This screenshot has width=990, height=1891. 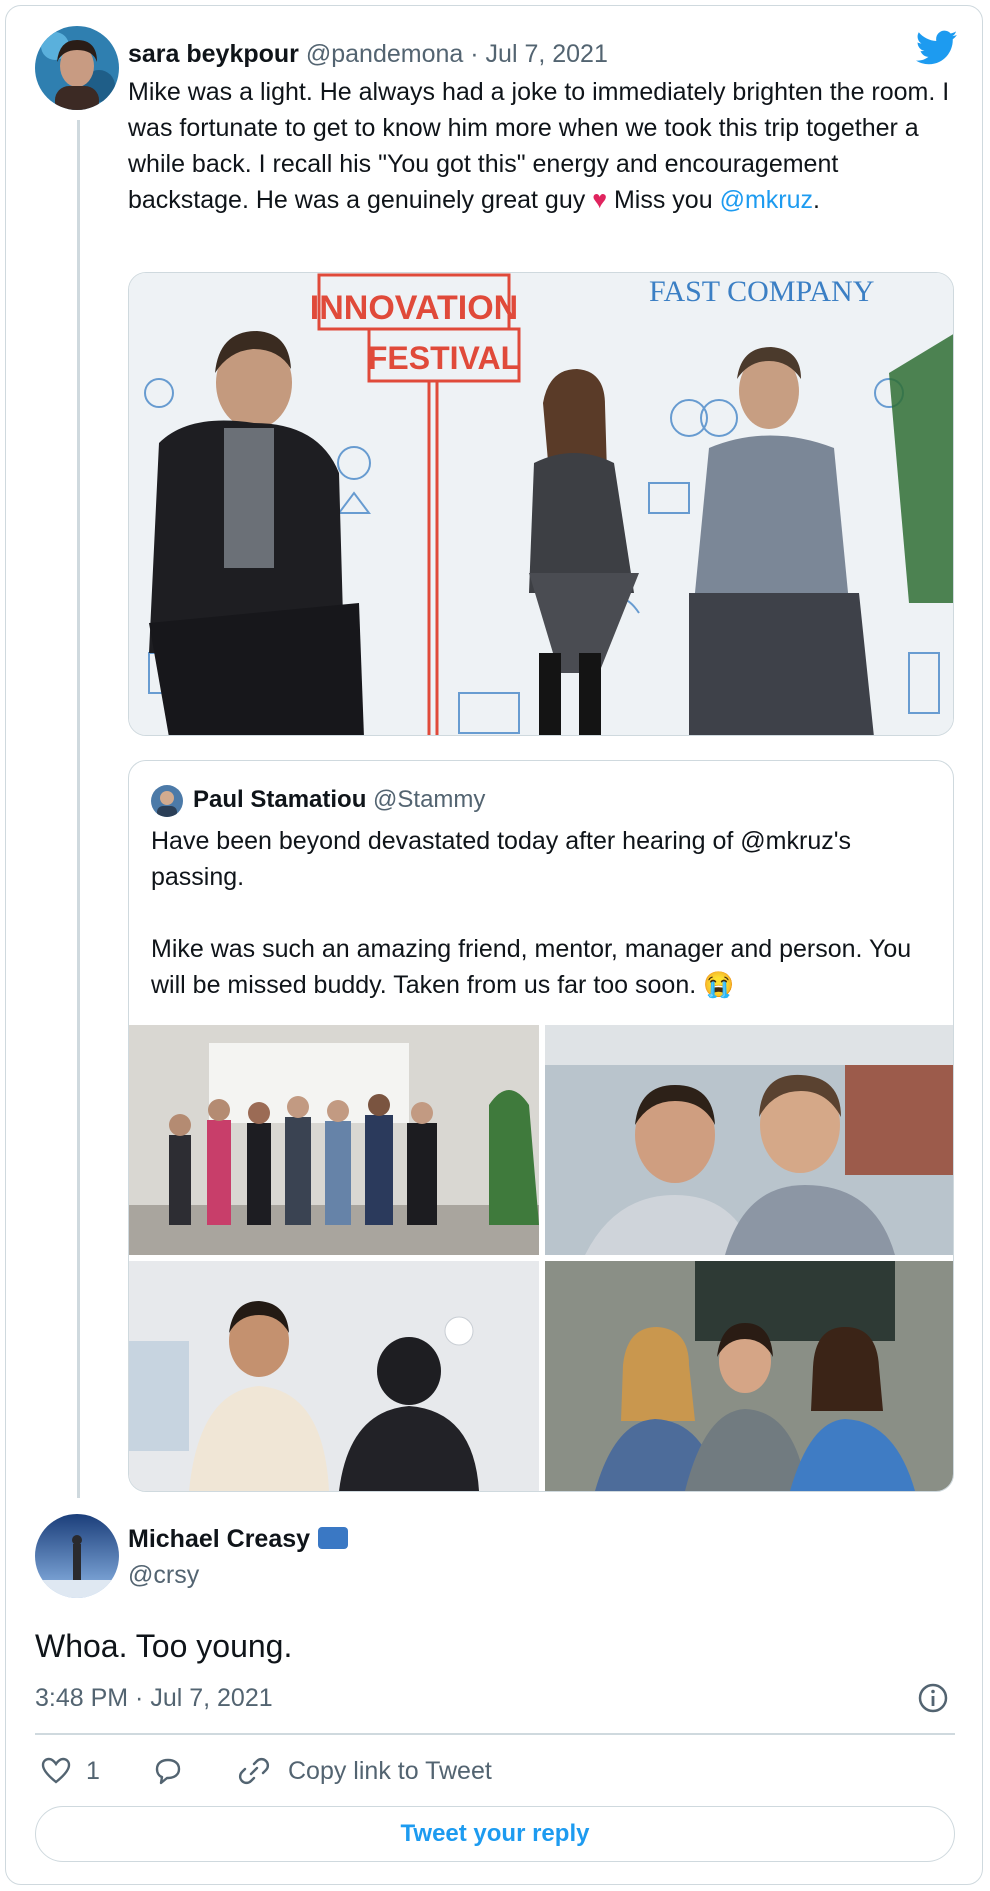 What do you see at coordinates (444, 358) in the screenshot?
I see `banner-bottom-text: FESTIVAL` at bounding box center [444, 358].